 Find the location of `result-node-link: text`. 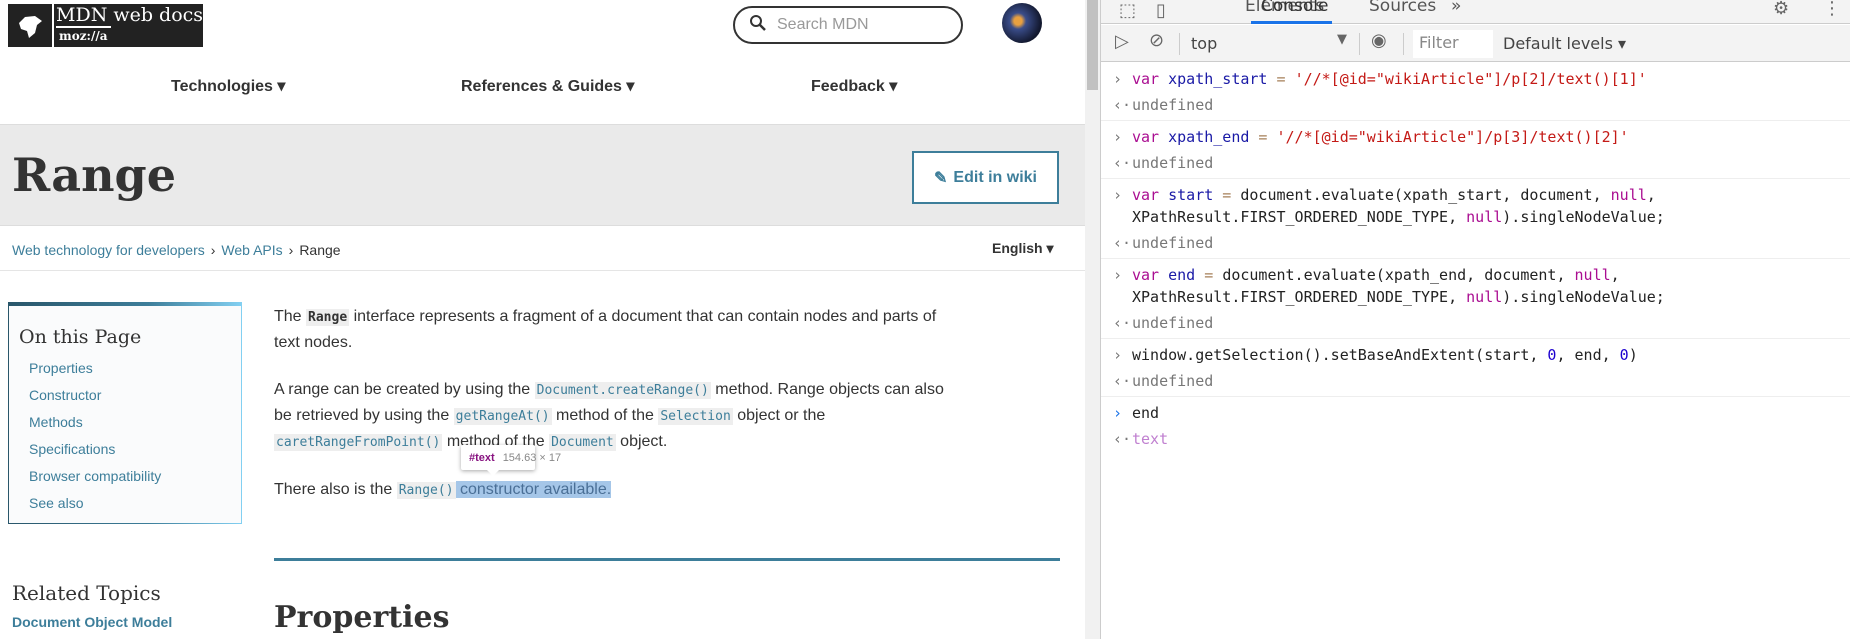

result-node-link: text is located at coordinates (1150, 439).